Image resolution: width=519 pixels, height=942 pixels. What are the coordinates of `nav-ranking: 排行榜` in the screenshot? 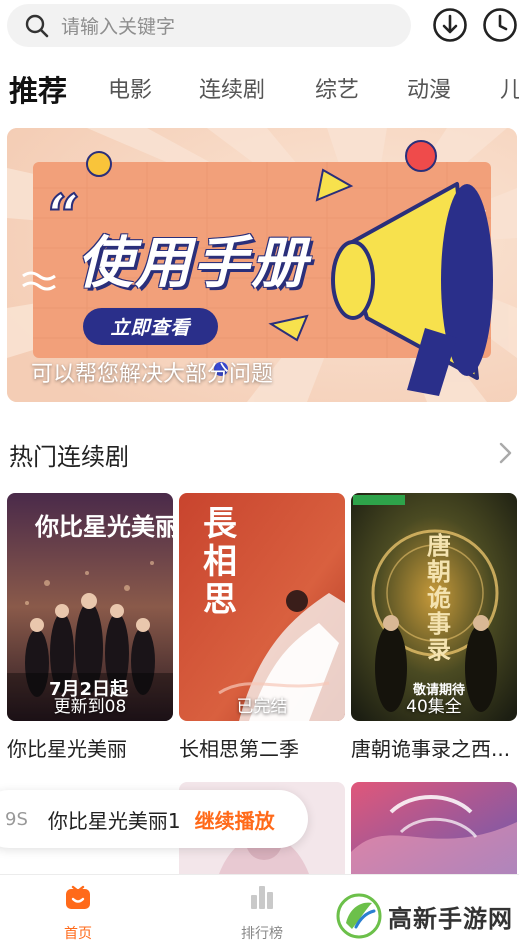 It's located at (262, 908).